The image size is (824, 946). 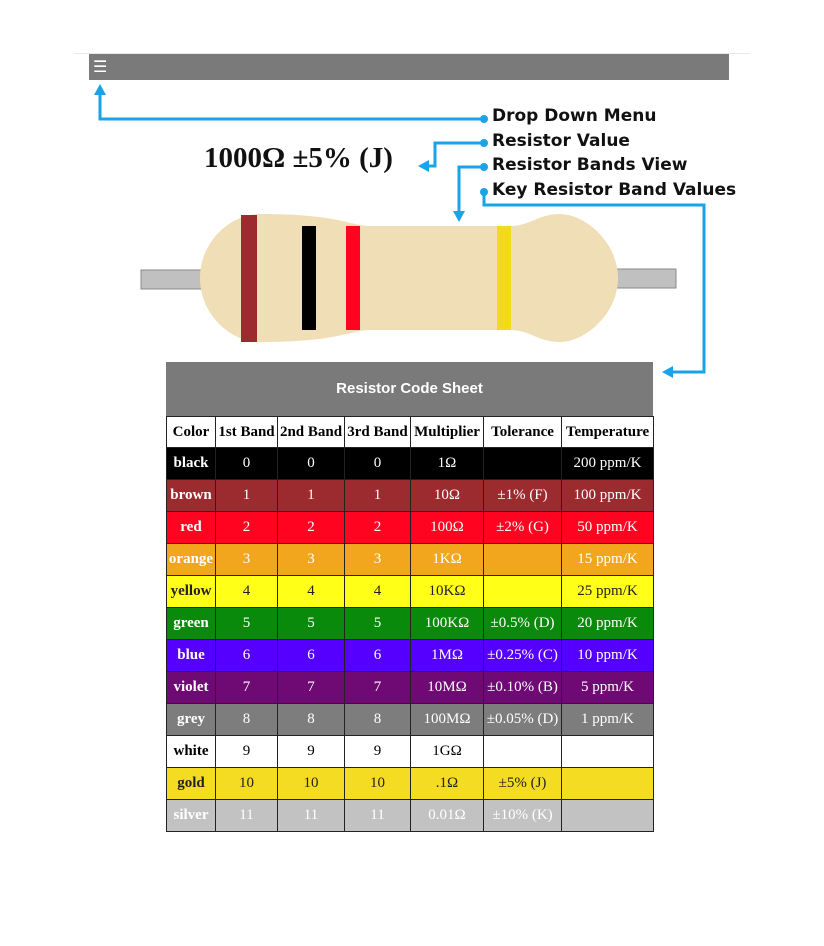 What do you see at coordinates (484, 119) in the screenshot?
I see `dropdown-callout-dot` at bounding box center [484, 119].